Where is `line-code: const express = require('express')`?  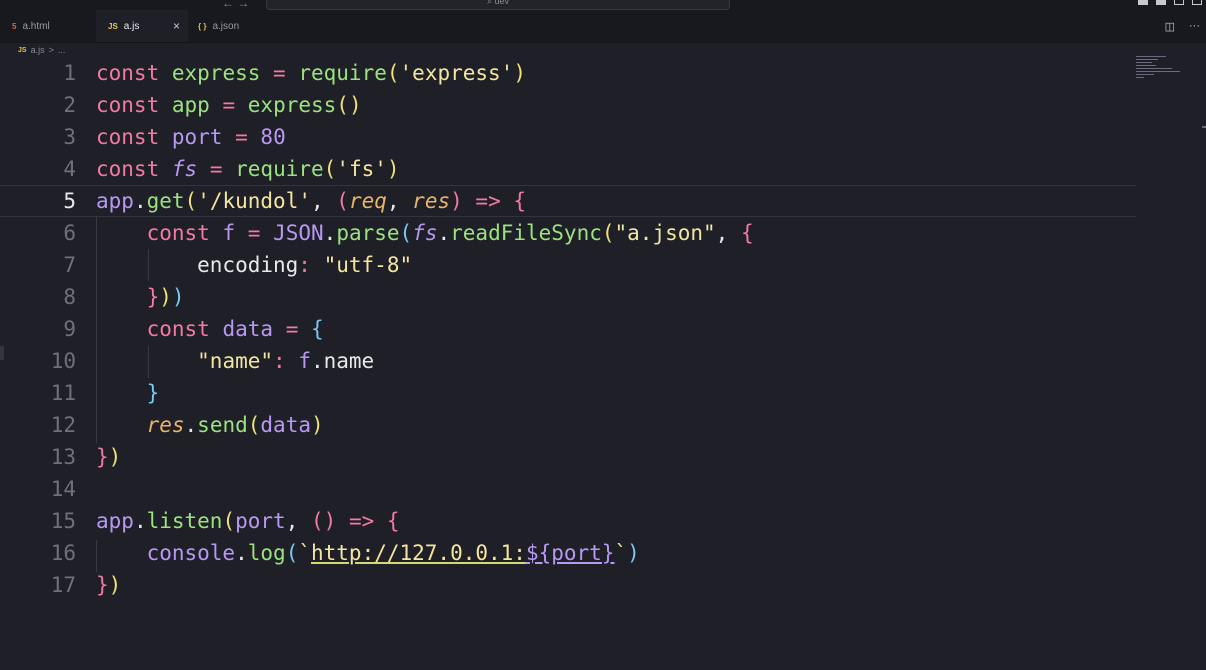
line-code: const express = require('express') is located at coordinates (311, 73).